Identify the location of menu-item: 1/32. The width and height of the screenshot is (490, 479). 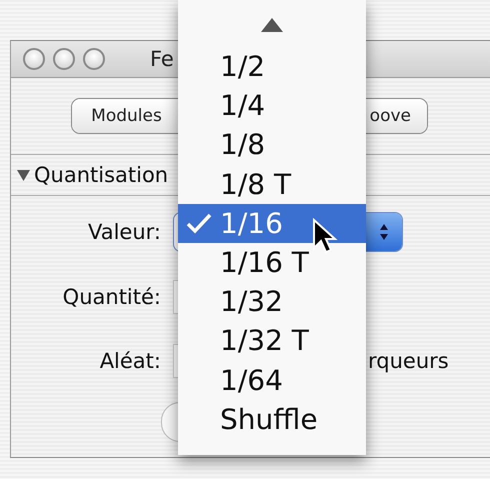
(272, 302).